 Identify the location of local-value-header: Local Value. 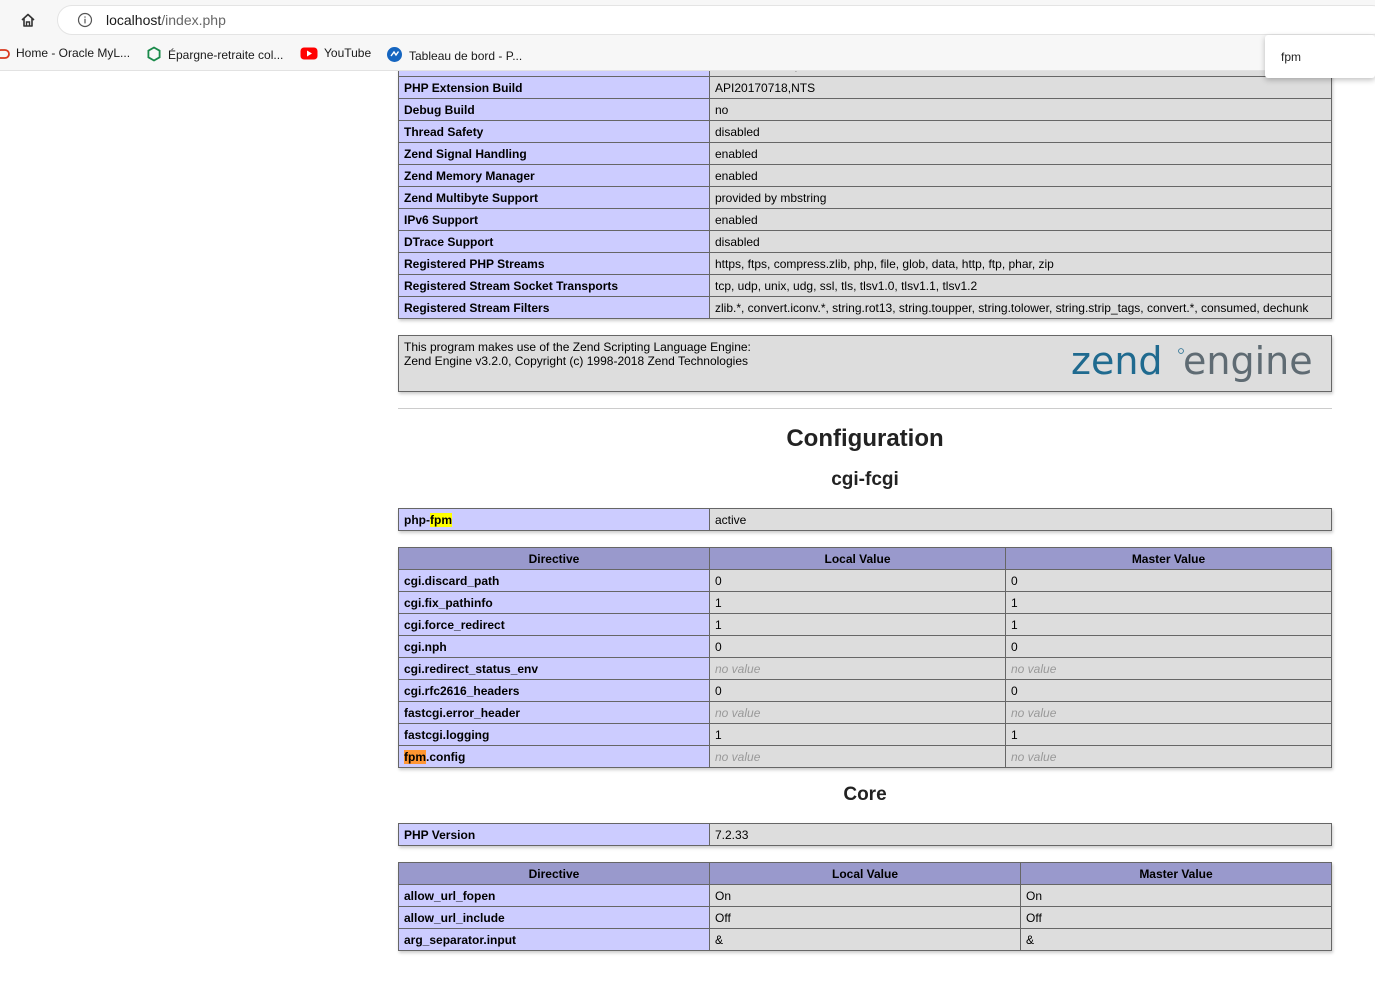
(865, 873).